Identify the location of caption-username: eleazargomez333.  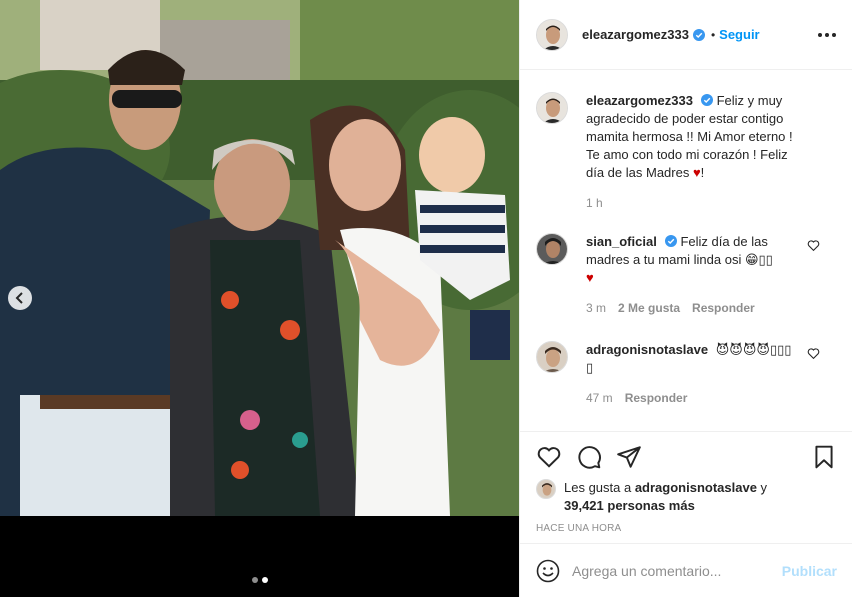
(639, 100).